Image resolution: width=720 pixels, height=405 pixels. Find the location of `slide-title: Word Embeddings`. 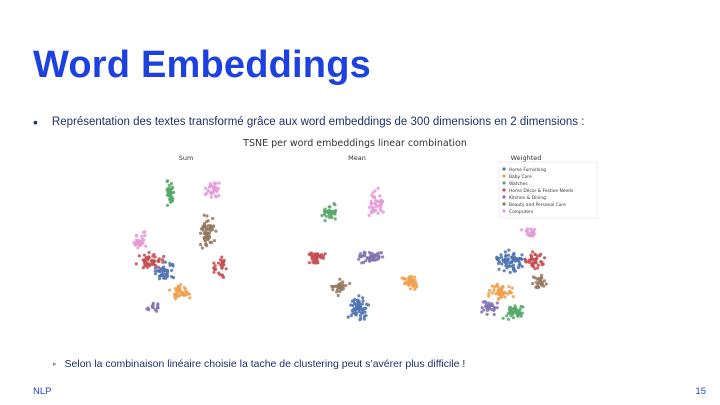

slide-title: Word Embeddings is located at coordinates (202, 65).